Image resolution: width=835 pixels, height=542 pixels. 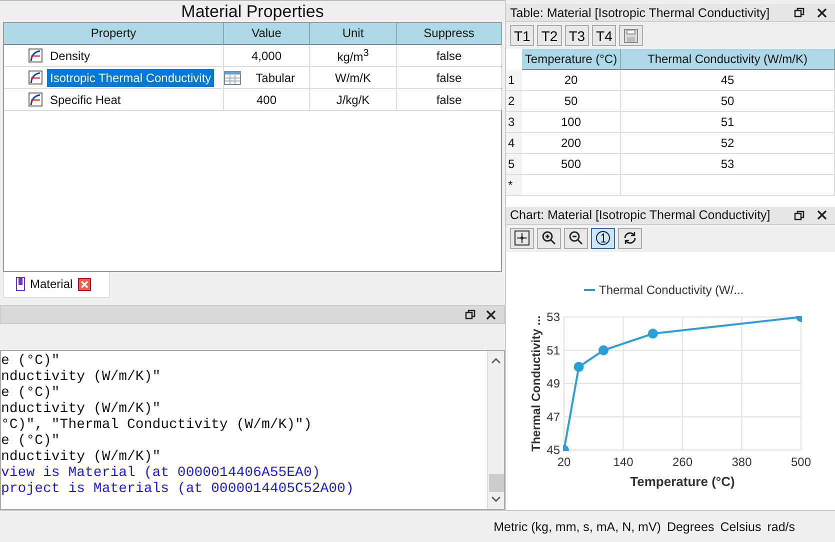 What do you see at coordinates (690, 527) in the screenshot?
I see `status-text: Degrees` at bounding box center [690, 527].